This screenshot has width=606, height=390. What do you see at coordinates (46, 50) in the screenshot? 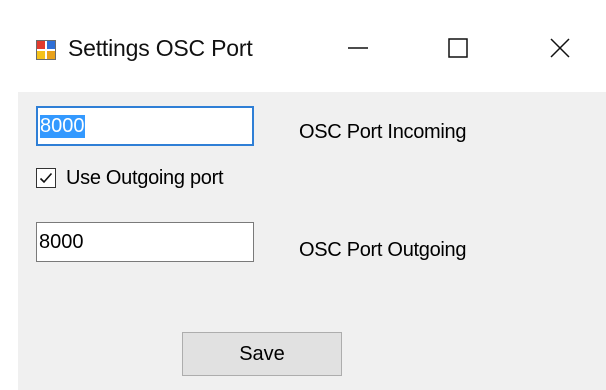
I see `windows-form-icon` at bounding box center [46, 50].